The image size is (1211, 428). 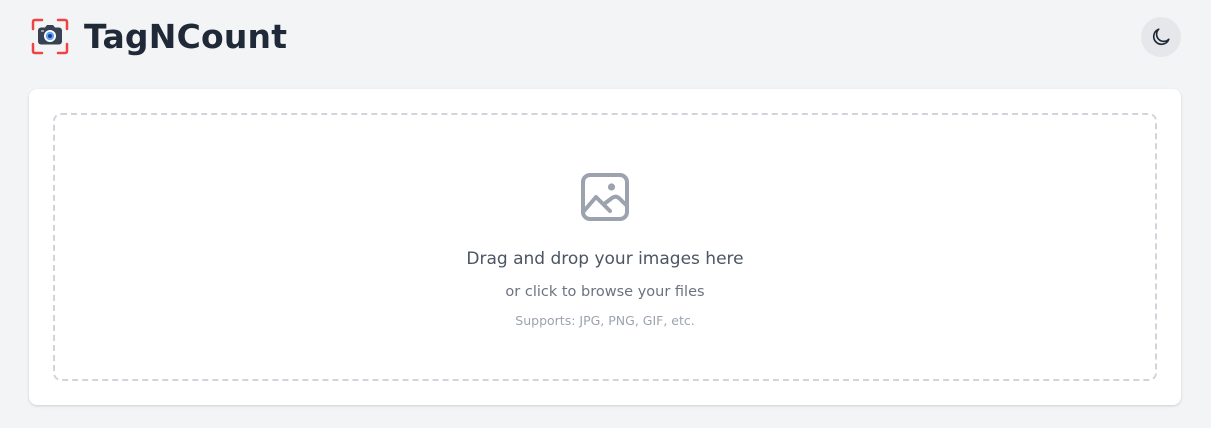 I want to click on image-icon, so click(x=605, y=197).